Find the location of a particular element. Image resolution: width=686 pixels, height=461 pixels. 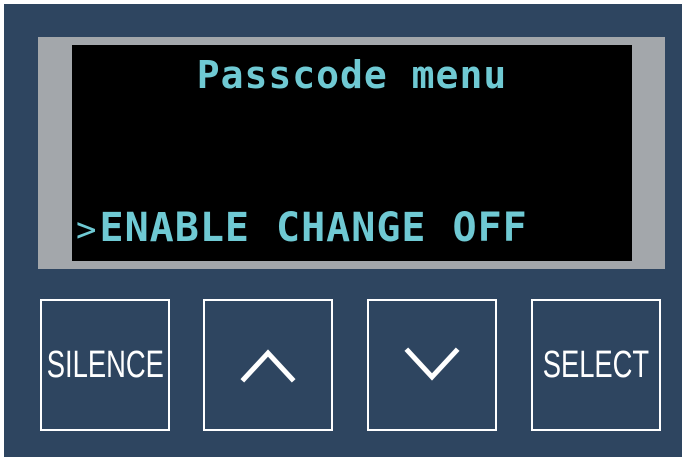

selection-cursor: > is located at coordinates (87, 230).